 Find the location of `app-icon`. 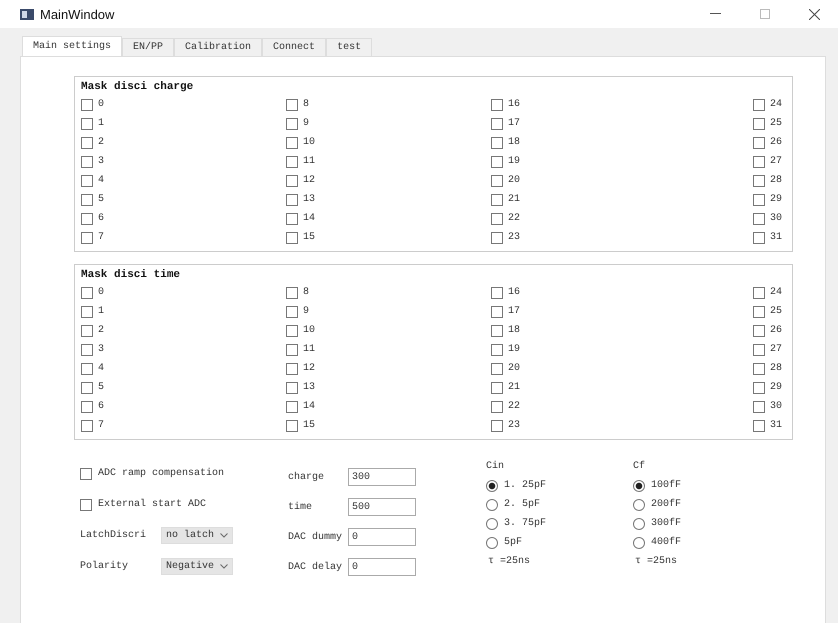

app-icon is located at coordinates (27, 14).